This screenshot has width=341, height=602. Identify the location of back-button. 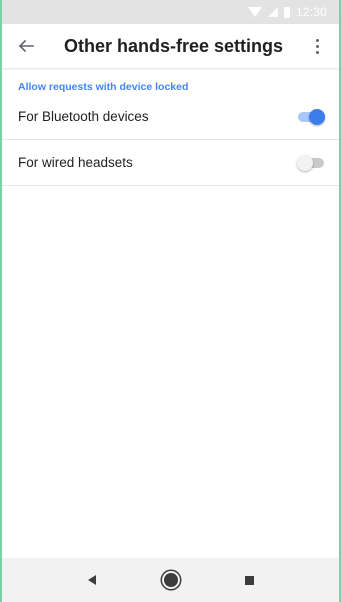
(26, 46).